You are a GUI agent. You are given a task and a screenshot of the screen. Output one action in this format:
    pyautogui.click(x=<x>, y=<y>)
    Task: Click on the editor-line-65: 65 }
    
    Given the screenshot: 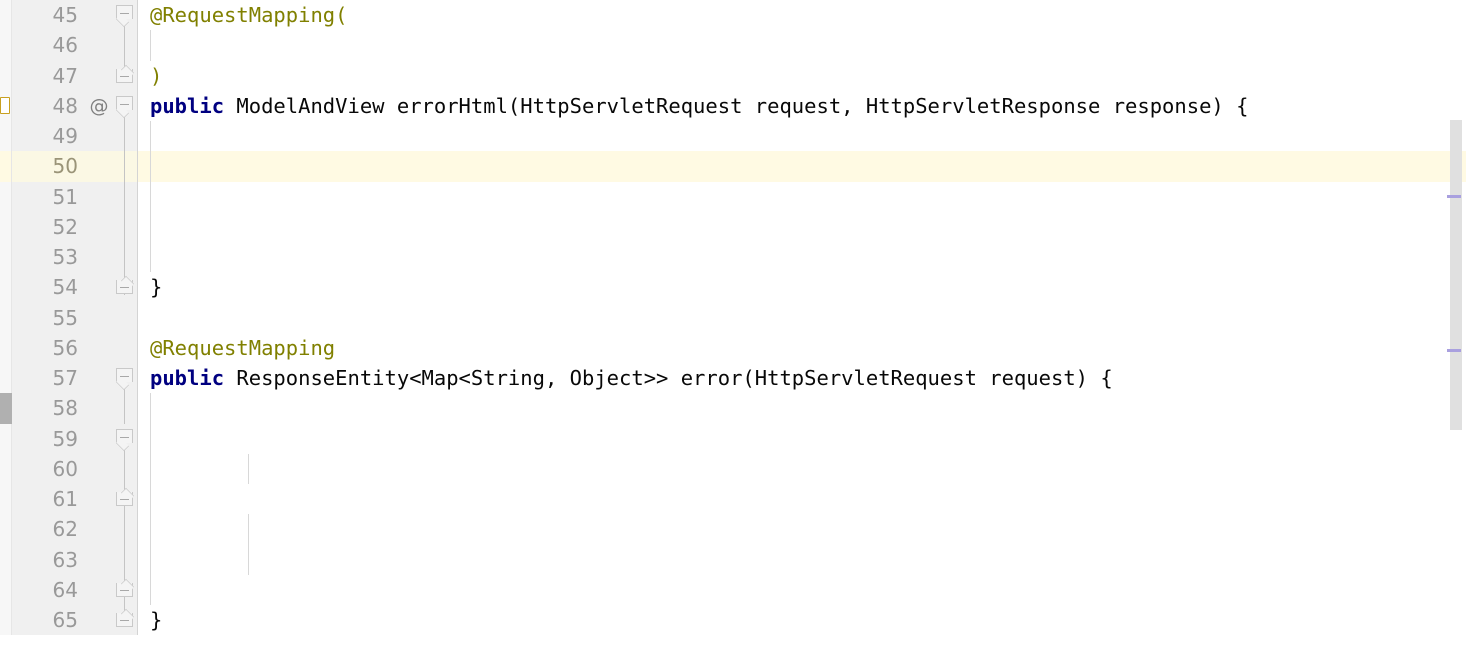 What is the action you would take?
    pyautogui.click(x=733, y=620)
    